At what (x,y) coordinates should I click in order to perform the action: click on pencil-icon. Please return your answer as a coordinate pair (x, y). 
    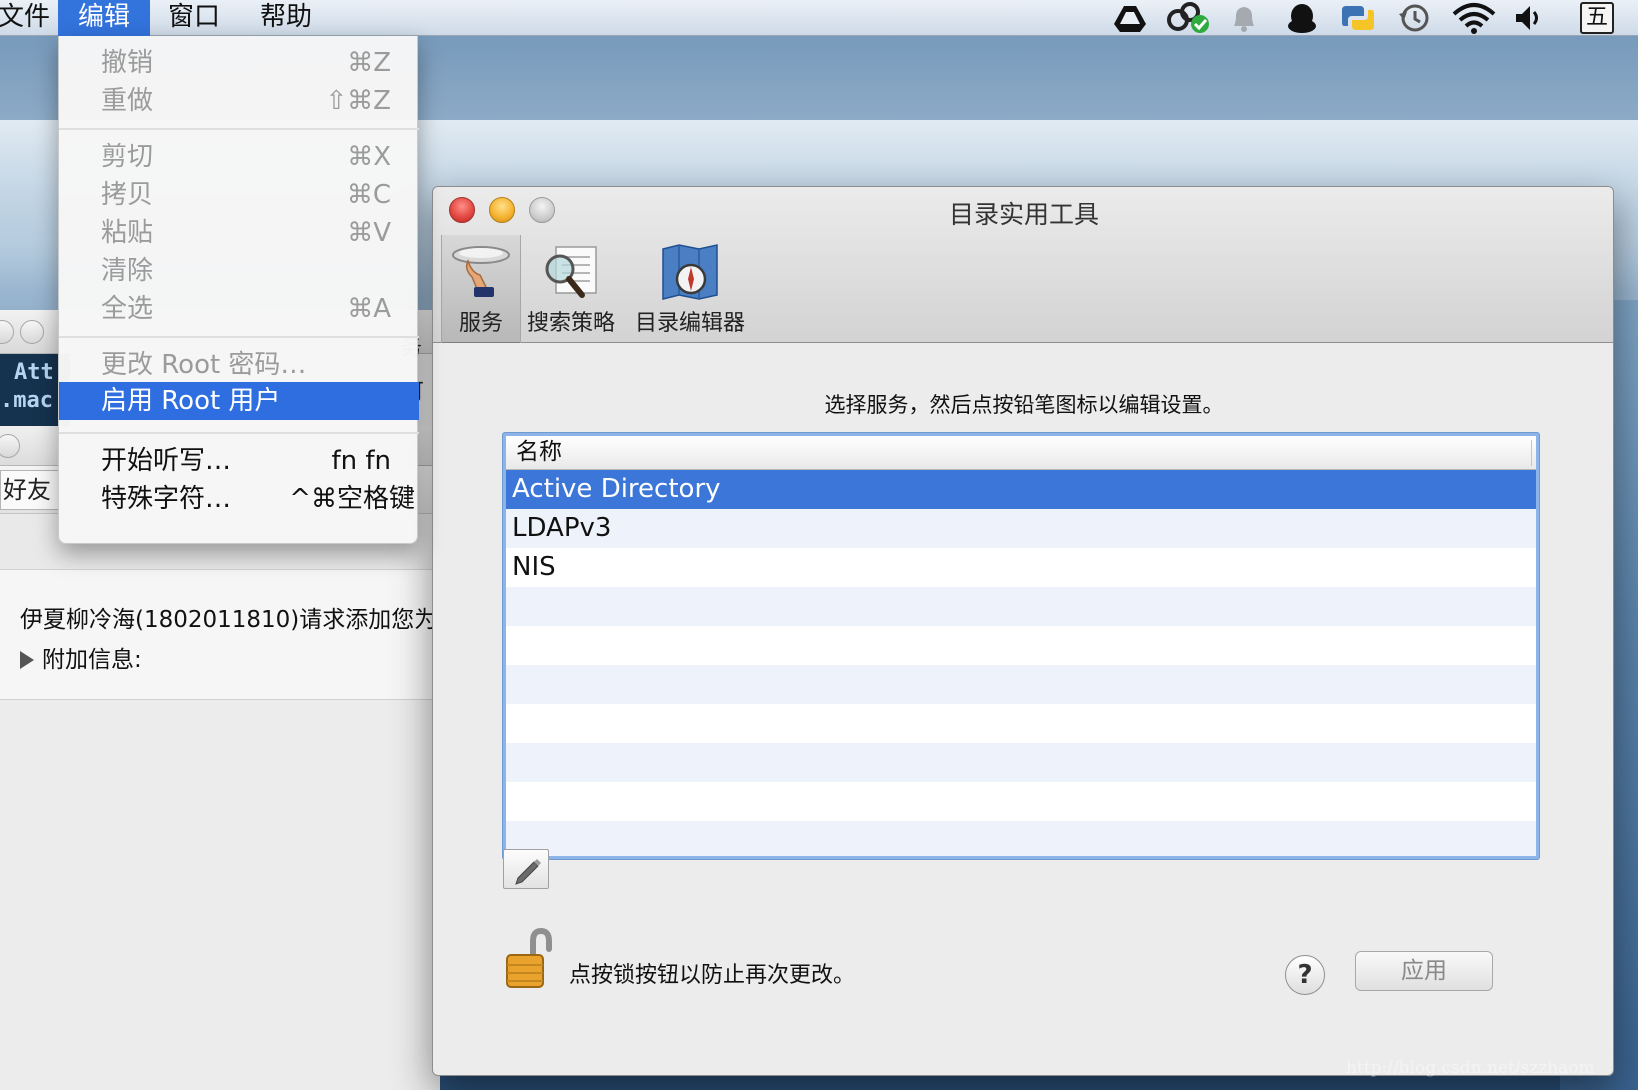
    Looking at the image, I should click on (528, 872).